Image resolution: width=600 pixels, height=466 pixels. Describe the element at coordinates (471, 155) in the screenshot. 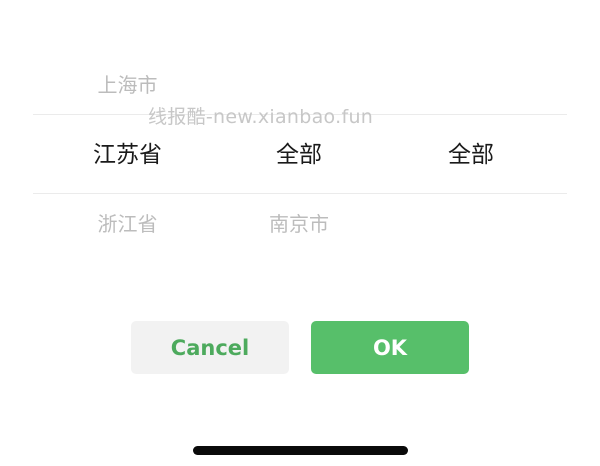

I see `district-option-selected: 全部` at that location.